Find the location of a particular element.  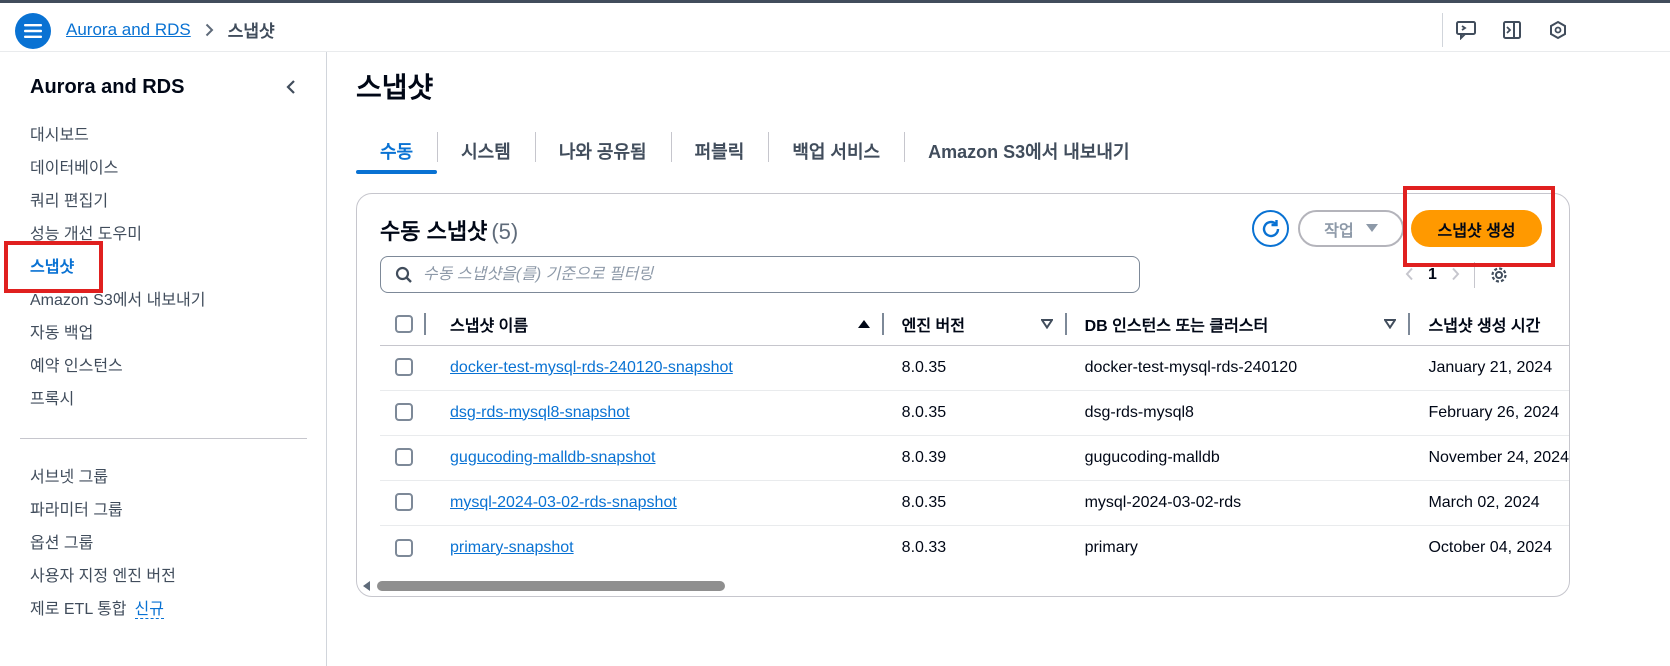

table-header-row: 스냅샷 이름 엔진 버전 DB 인스턴스 또는 클러스터 스냅샷 생성 시간 is located at coordinates (974, 324).